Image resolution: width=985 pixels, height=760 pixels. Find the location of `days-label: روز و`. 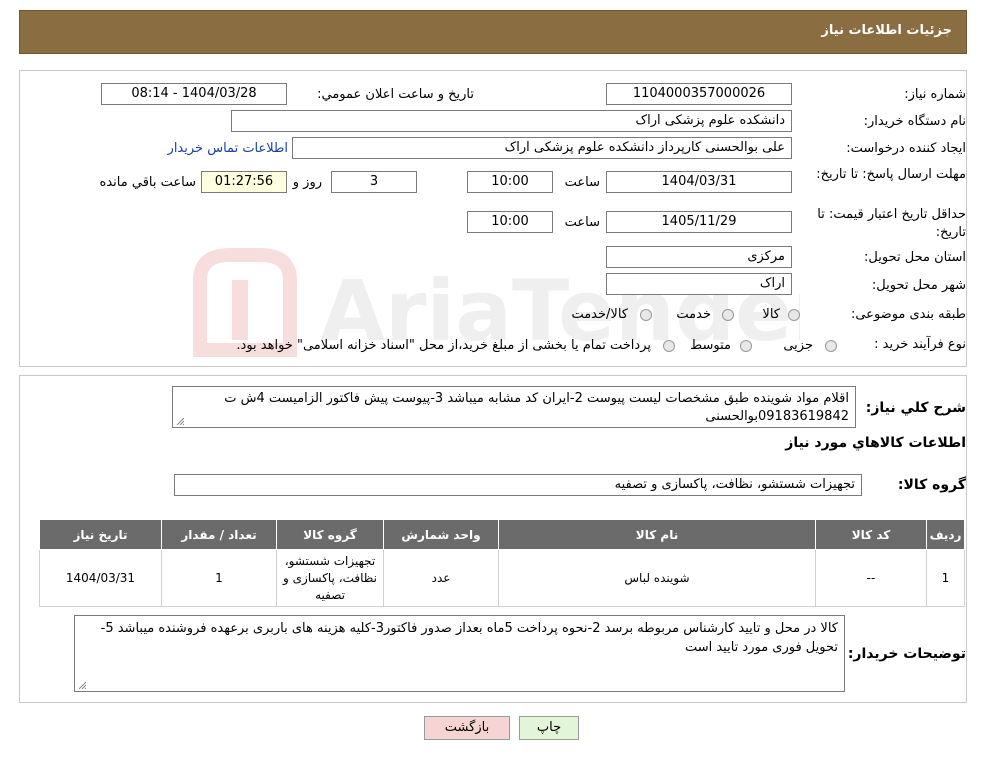

days-label: روز و is located at coordinates (307, 182).